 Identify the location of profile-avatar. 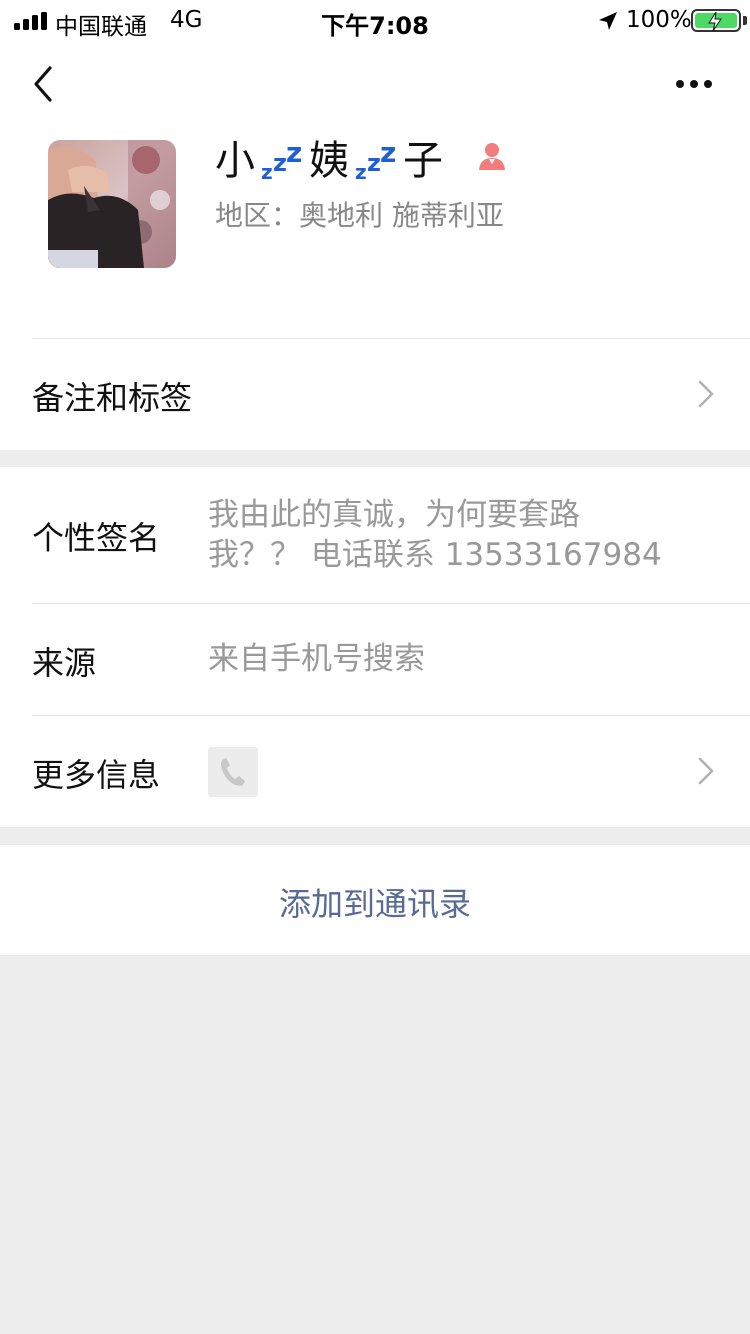
(112, 204).